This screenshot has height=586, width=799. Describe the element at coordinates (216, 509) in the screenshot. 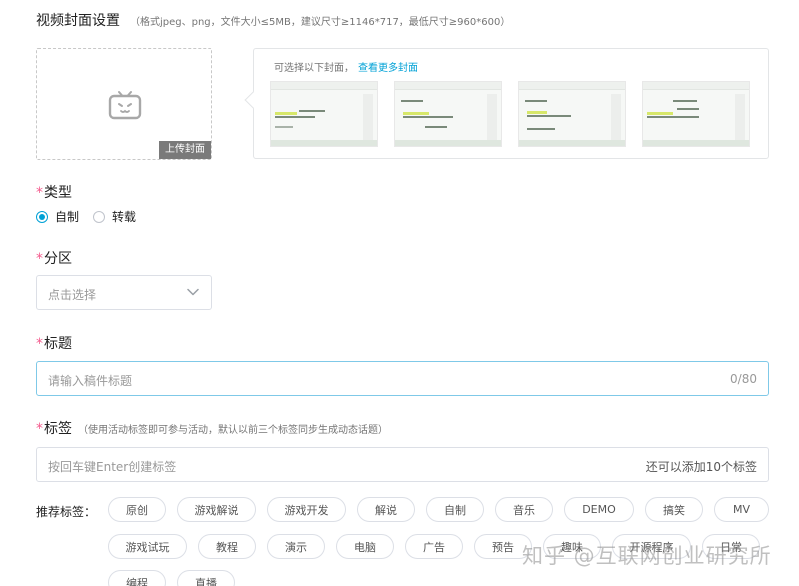

I see `recommended-tag: 游戏解说` at that location.